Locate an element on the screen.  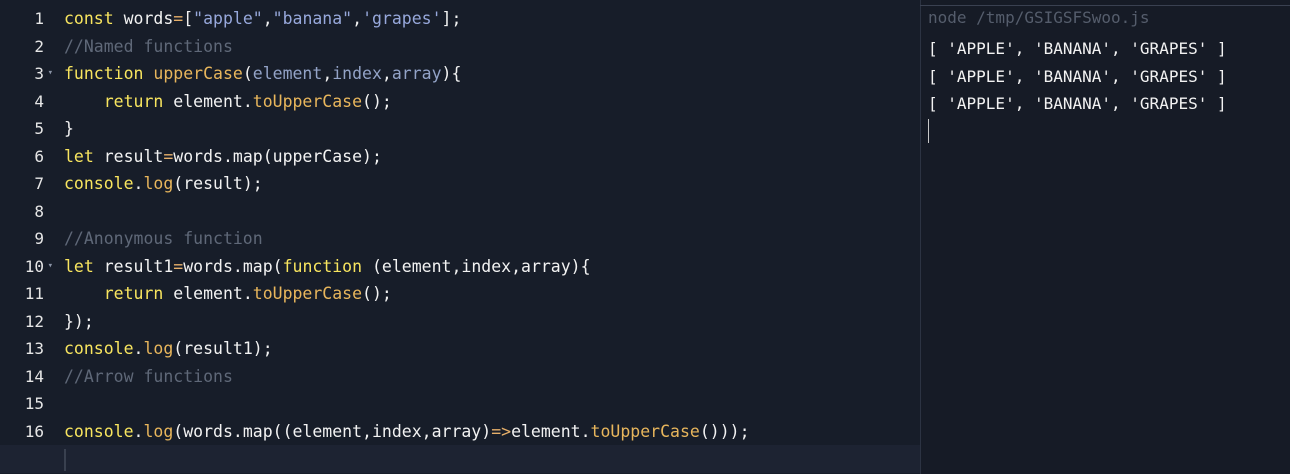
line-number-text: 3 is located at coordinates (39, 73).